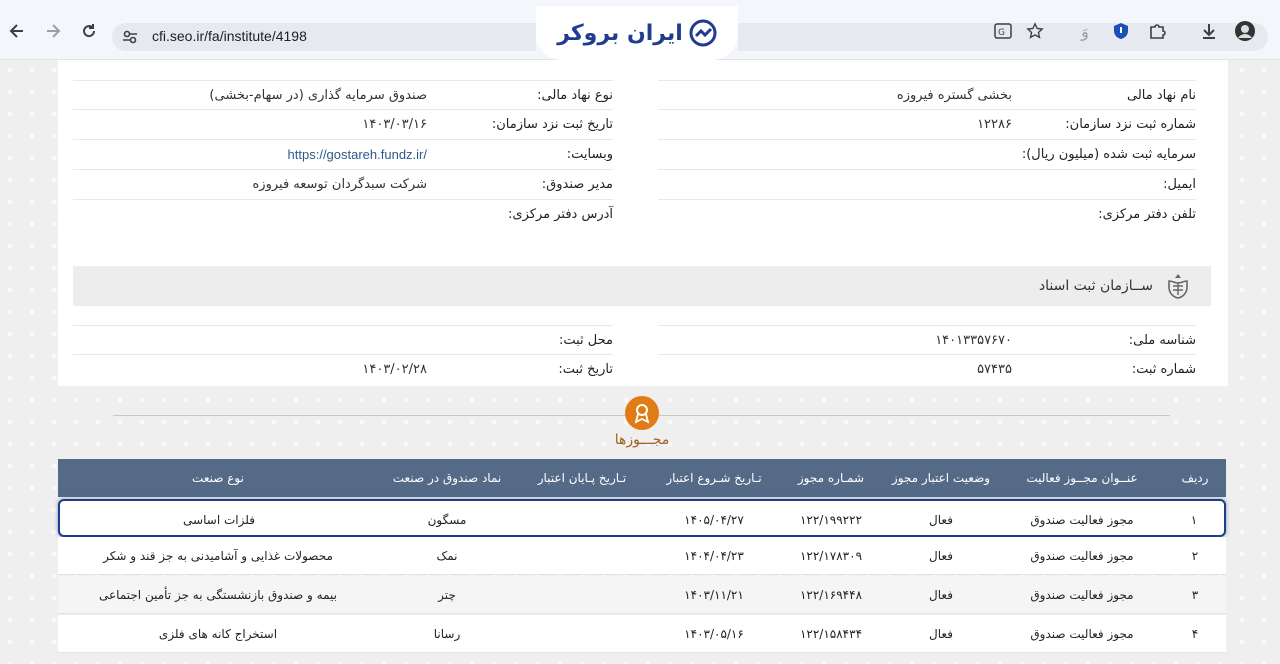 Image resolution: width=1280 pixels, height=664 pixels. I want to click on svg-text: G, so click(1001, 33).